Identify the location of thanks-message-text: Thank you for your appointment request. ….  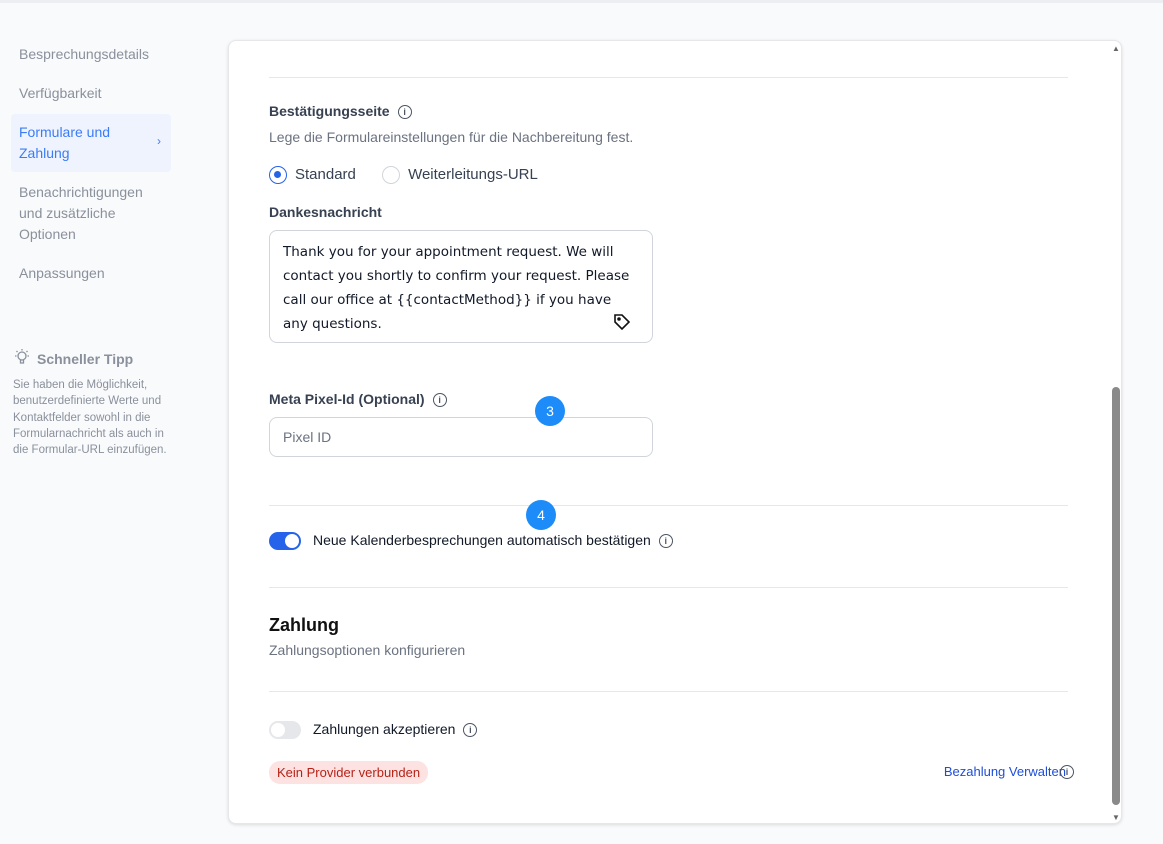
(456, 288).